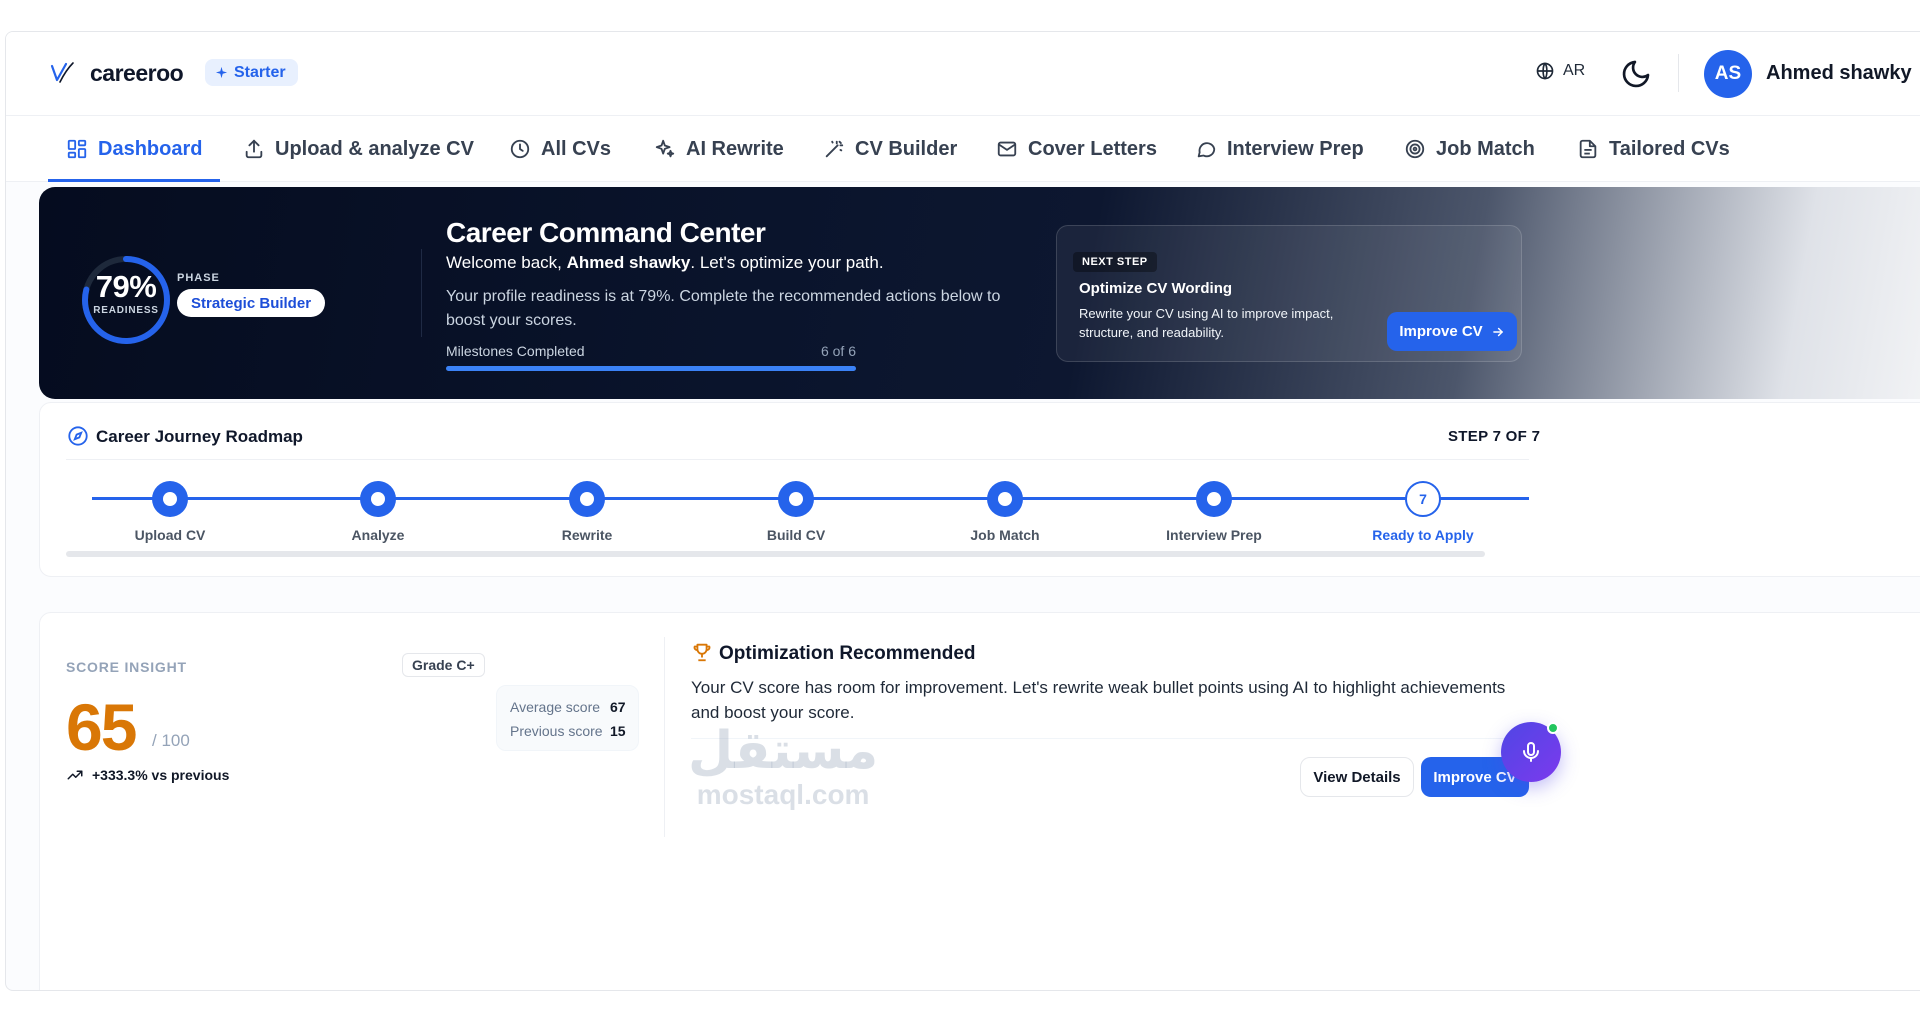  Describe the element at coordinates (75, 775) in the screenshot. I see `trending-up-icon` at that location.